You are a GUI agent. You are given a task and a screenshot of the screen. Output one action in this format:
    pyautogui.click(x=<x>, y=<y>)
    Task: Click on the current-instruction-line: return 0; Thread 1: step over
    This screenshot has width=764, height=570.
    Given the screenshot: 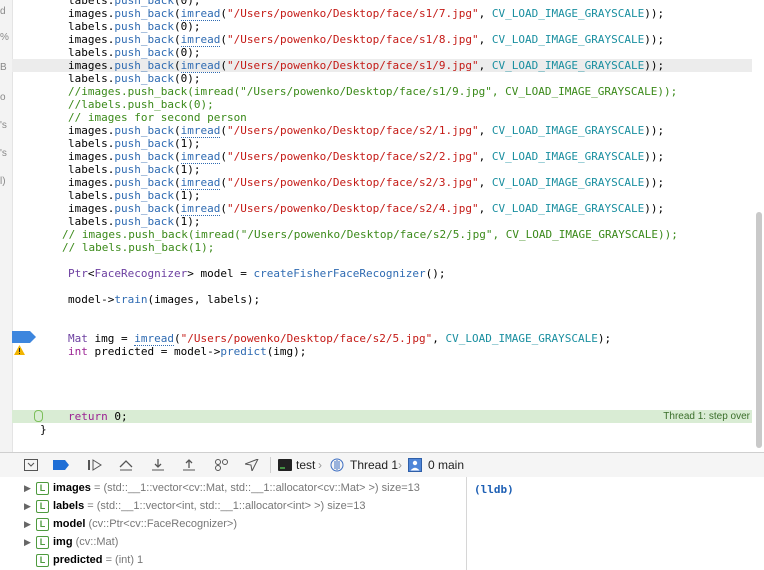 What is the action you would take?
    pyautogui.click(x=382, y=416)
    